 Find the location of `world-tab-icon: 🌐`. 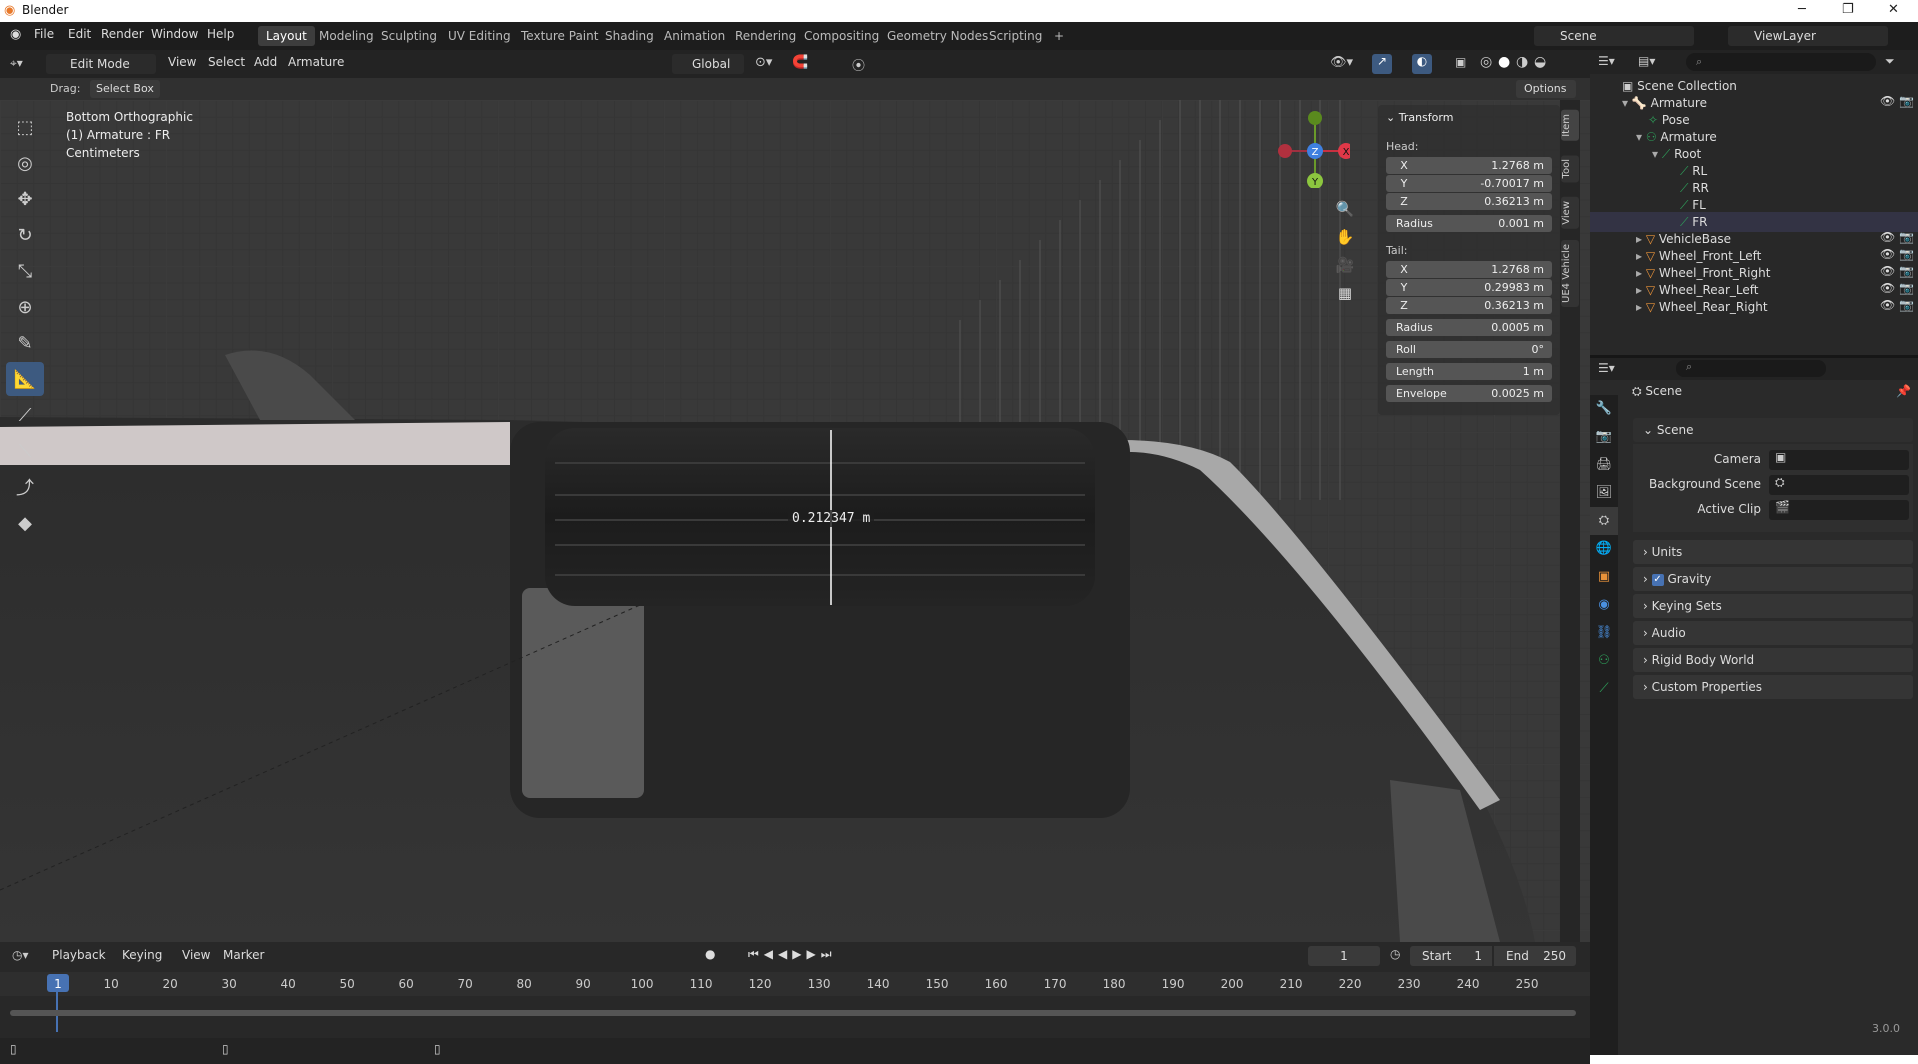

world-tab-icon: 🌐 is located at coordinates (1604, 549).